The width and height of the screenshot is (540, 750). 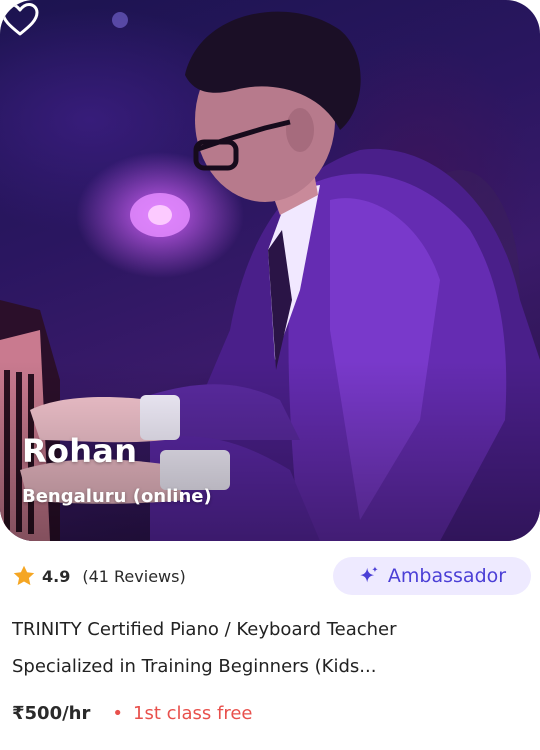 What do you see at coordinates (117, 496) in the screenshot?
I see `teacher-location: Bengaluru (online)` at bounding box center [117, 496].